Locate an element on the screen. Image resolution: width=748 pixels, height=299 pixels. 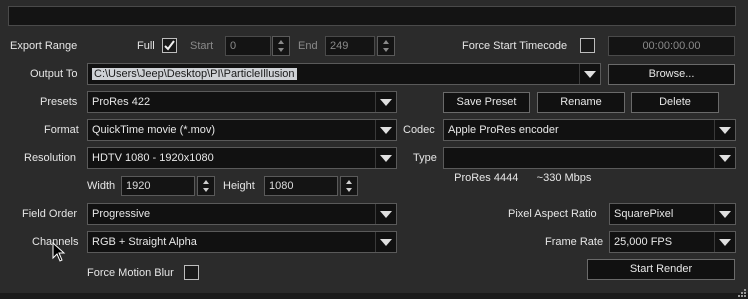
delete-button: Delete is located at coordinates (675, 102).